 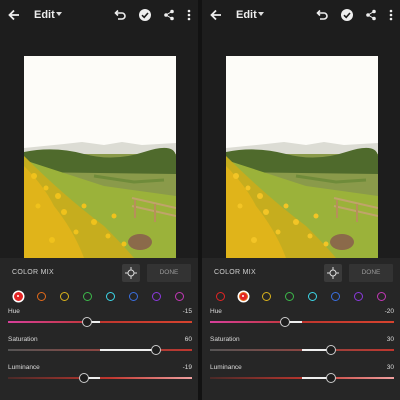 What do you see at coordinates (188, 339) in the screenshot?
I see `slider-value: 60` at bounding box center [188, 339].